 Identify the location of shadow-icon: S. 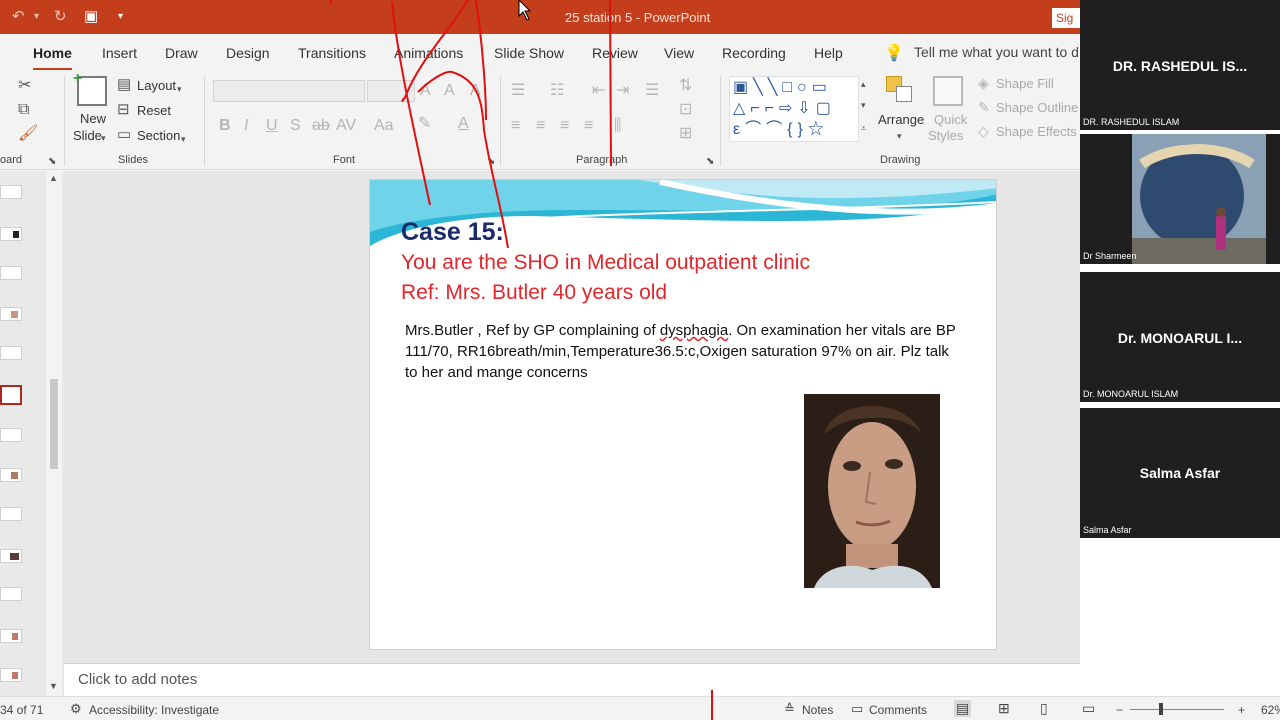
(295, 126).